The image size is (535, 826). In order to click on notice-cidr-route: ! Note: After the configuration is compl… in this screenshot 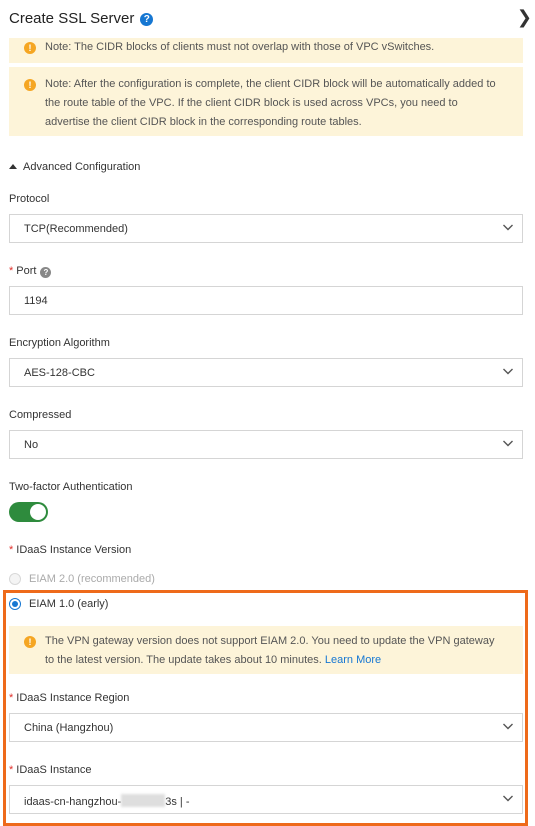, I will do `click(266, 101)`.